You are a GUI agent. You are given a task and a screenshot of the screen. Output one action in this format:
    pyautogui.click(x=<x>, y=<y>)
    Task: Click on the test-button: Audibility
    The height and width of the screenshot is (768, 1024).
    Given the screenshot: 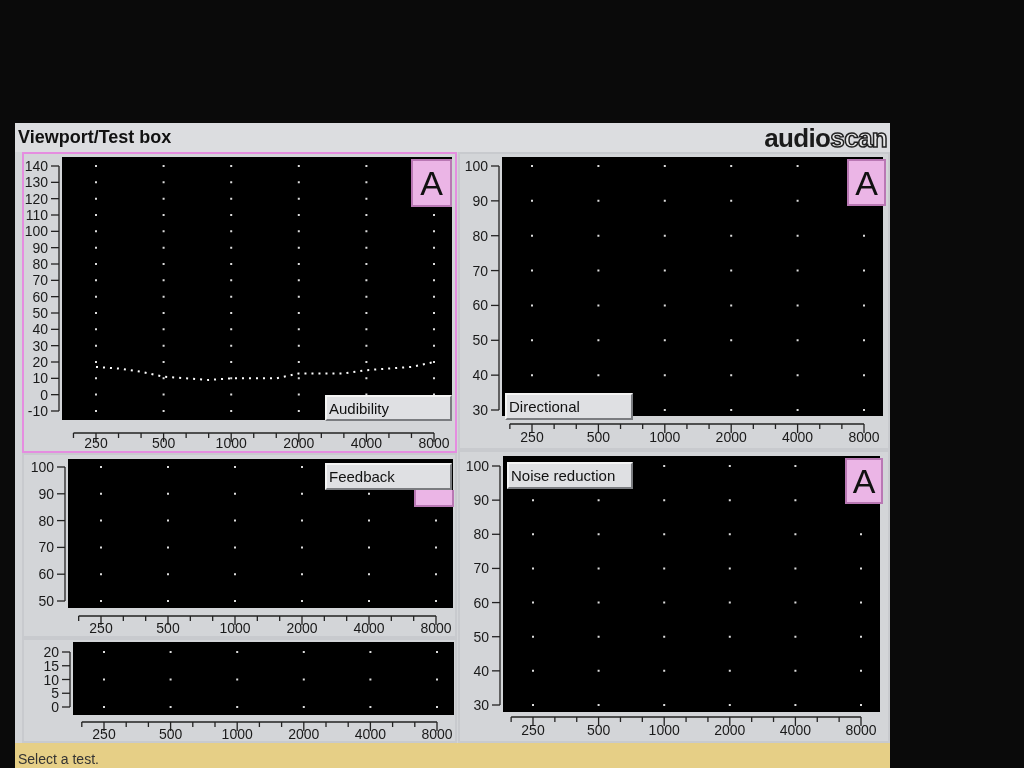 What is the action you would take?
    pyautogui.click(x=388, y=408)
    